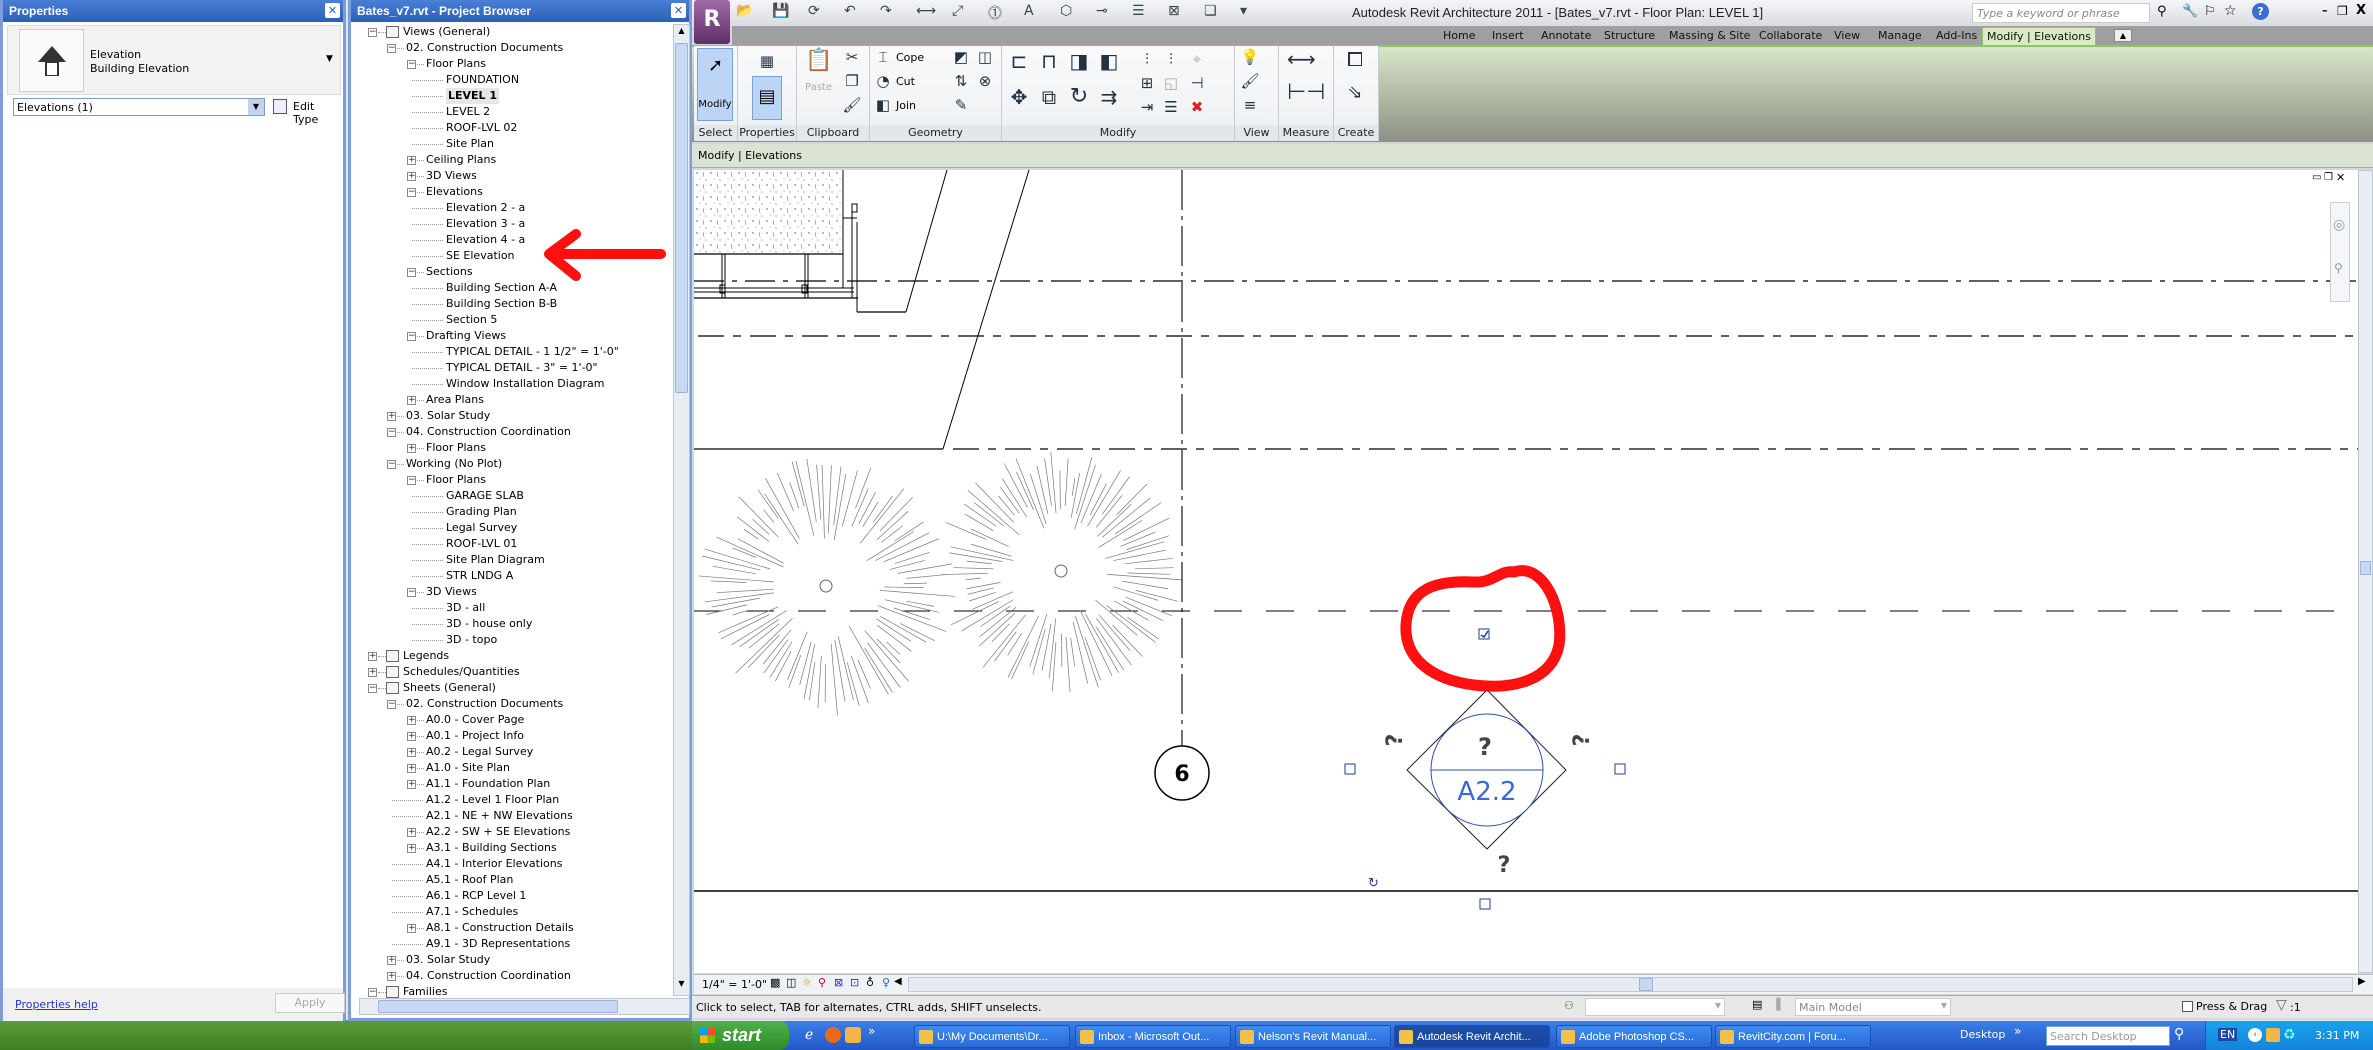  Describe the element at coordinates (1566, 36) in the screenshot. I see `tab-annotate: Annotate` at that location.